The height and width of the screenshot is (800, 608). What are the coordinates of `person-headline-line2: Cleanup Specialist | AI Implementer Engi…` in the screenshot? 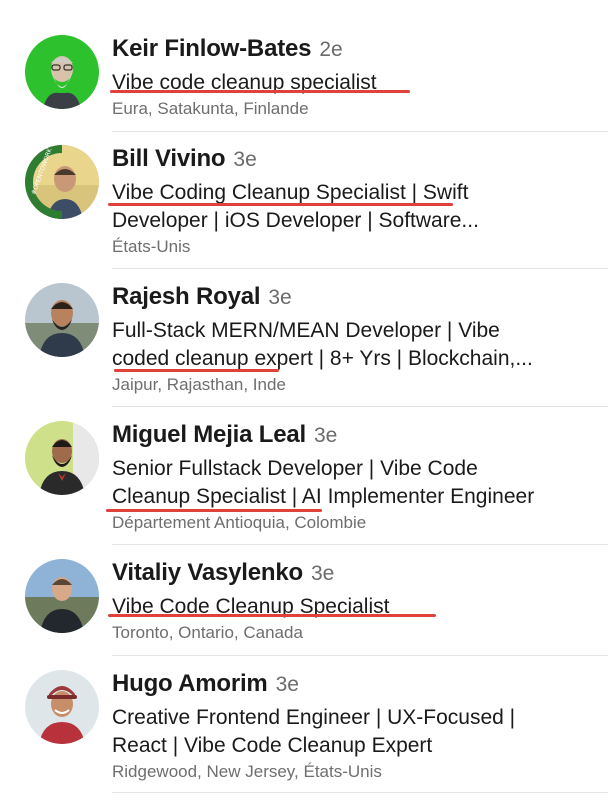 It's located at (323, 496).